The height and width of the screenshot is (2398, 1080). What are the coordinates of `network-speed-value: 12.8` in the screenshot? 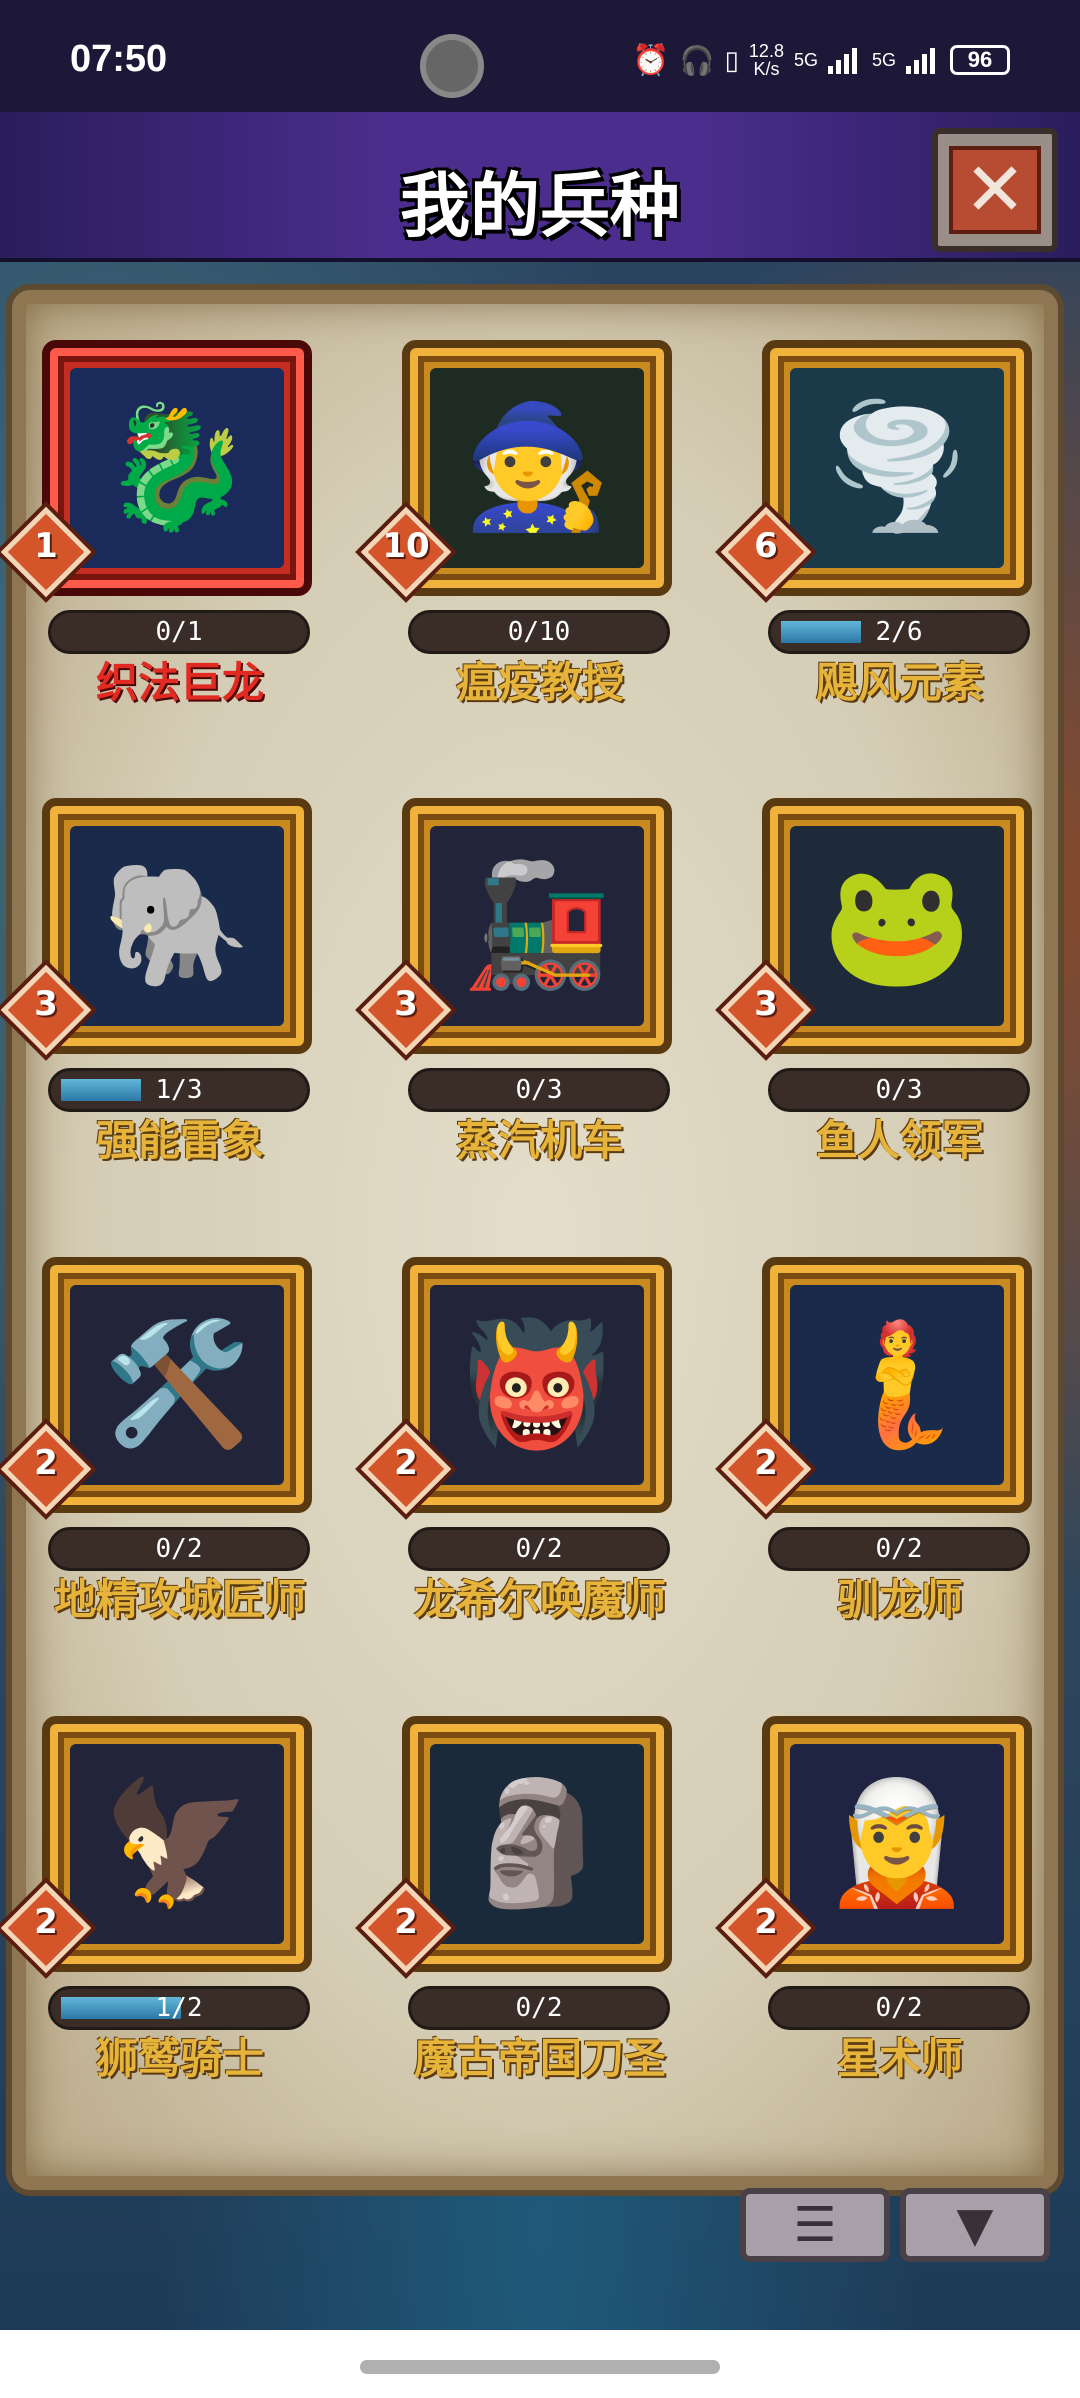 It's located at (766, 51).